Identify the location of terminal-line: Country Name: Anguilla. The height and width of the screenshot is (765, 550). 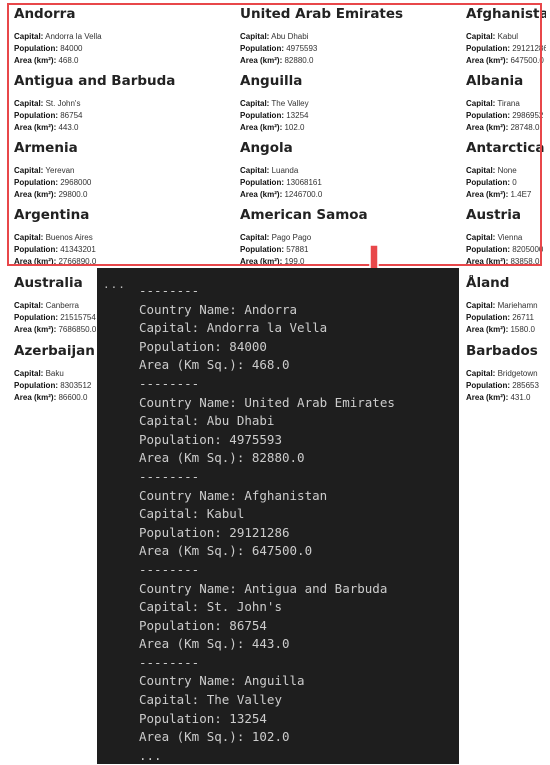
(222, 681).